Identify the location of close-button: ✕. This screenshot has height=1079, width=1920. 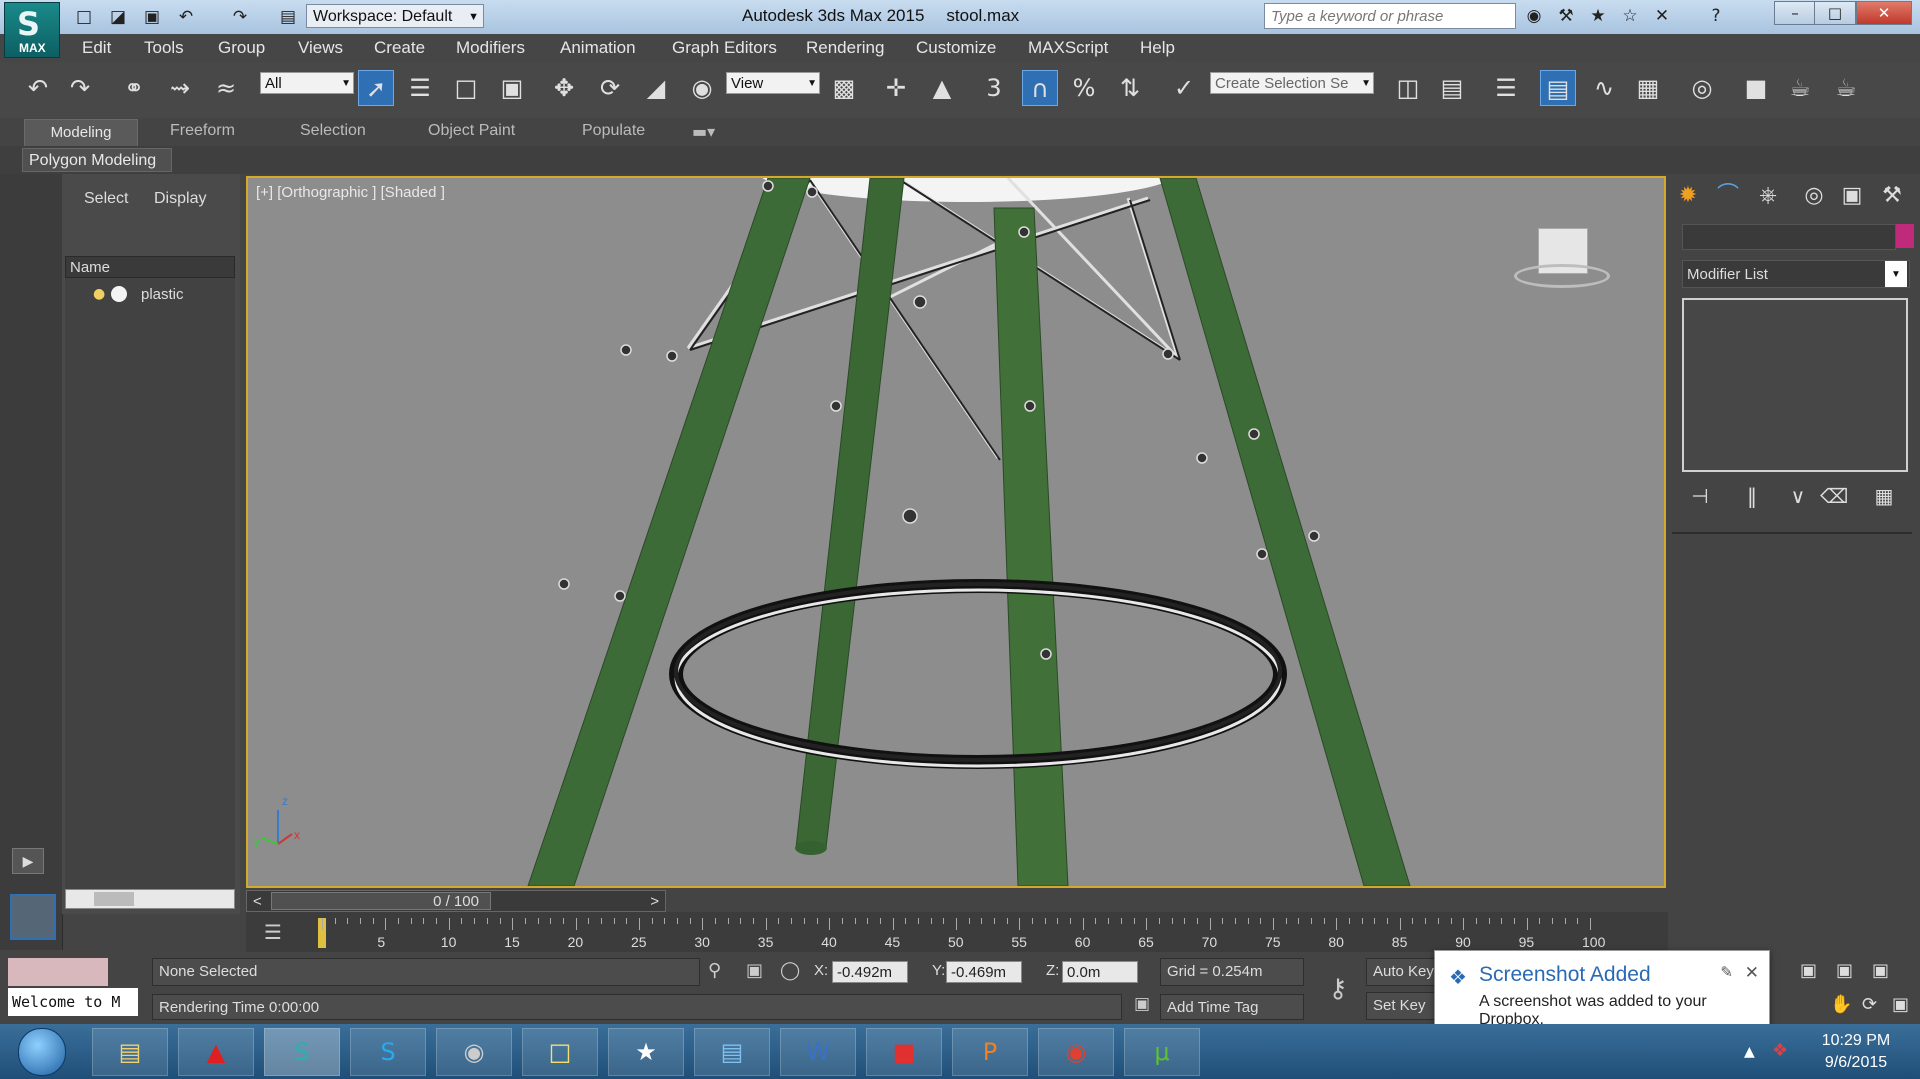
(1884, 13).